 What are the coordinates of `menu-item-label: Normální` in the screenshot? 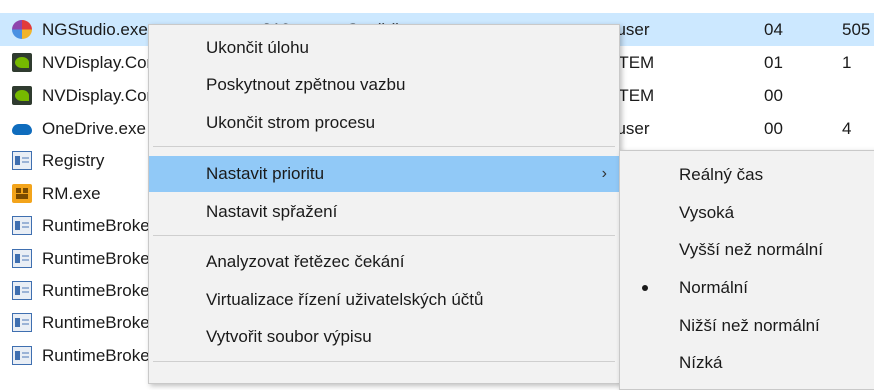 It's located at (713, 287).